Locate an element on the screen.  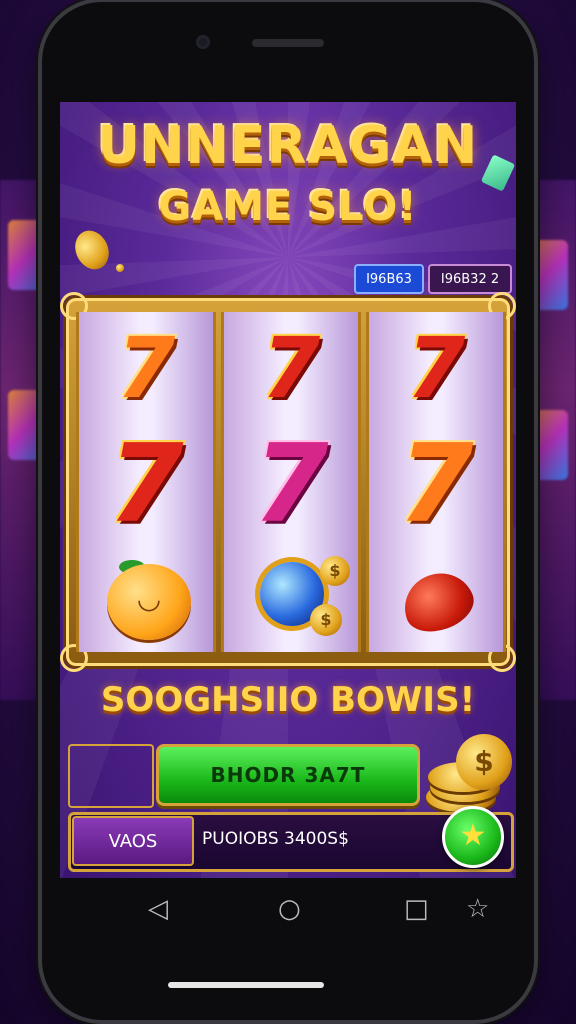
coin-decoration is located at coordinates (120, 268).